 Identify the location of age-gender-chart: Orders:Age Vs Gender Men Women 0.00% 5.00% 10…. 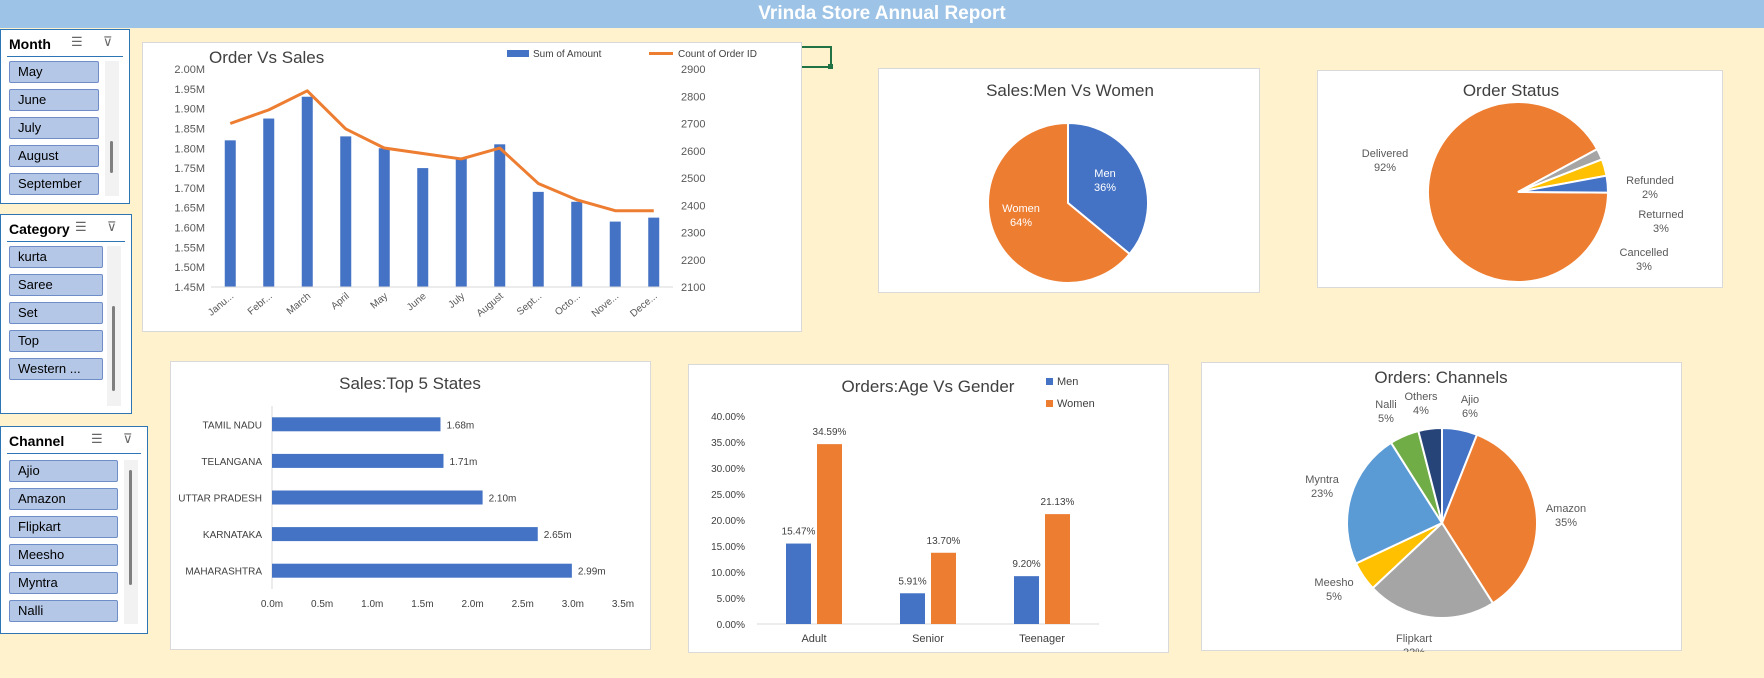
(928, 508).